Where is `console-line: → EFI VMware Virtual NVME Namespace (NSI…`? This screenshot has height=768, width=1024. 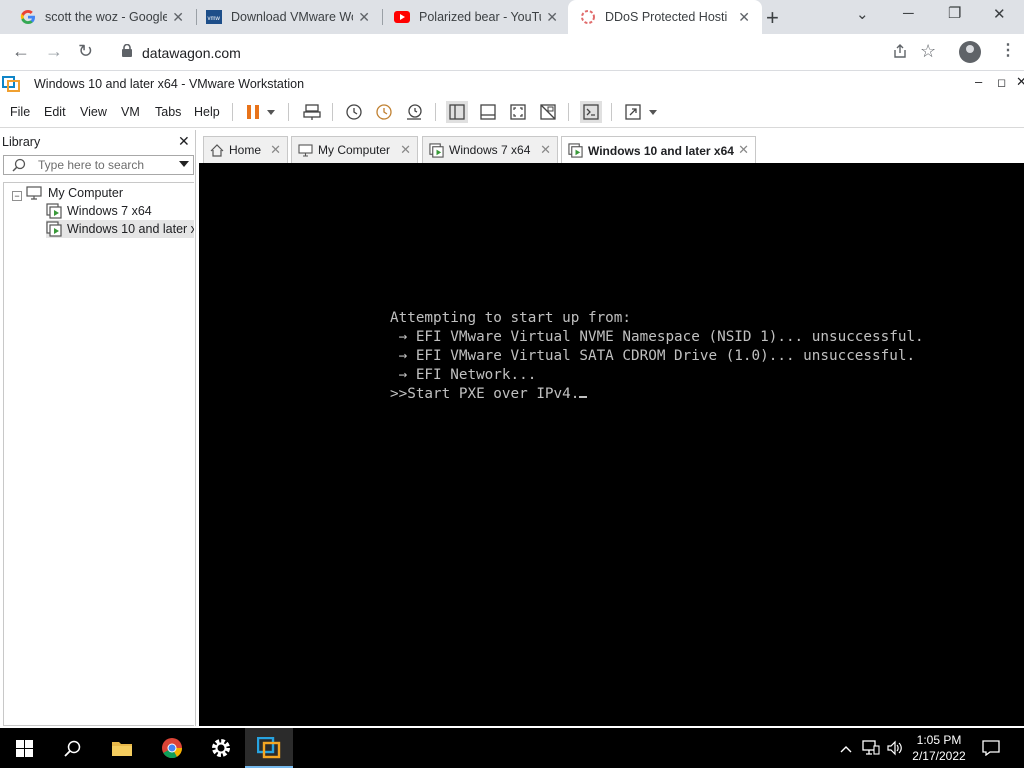 console-line: → EFI VMware Virtual NVME Namespace (NSI… is located at coordinates (657, 337).